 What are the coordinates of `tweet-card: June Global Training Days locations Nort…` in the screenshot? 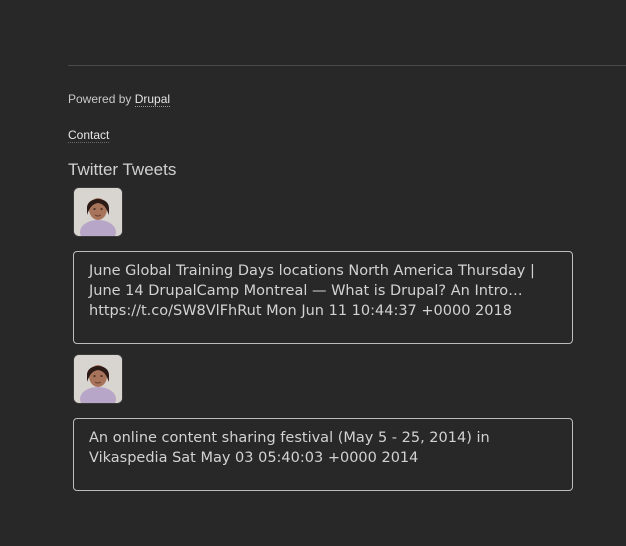 It's located at (323, 297).